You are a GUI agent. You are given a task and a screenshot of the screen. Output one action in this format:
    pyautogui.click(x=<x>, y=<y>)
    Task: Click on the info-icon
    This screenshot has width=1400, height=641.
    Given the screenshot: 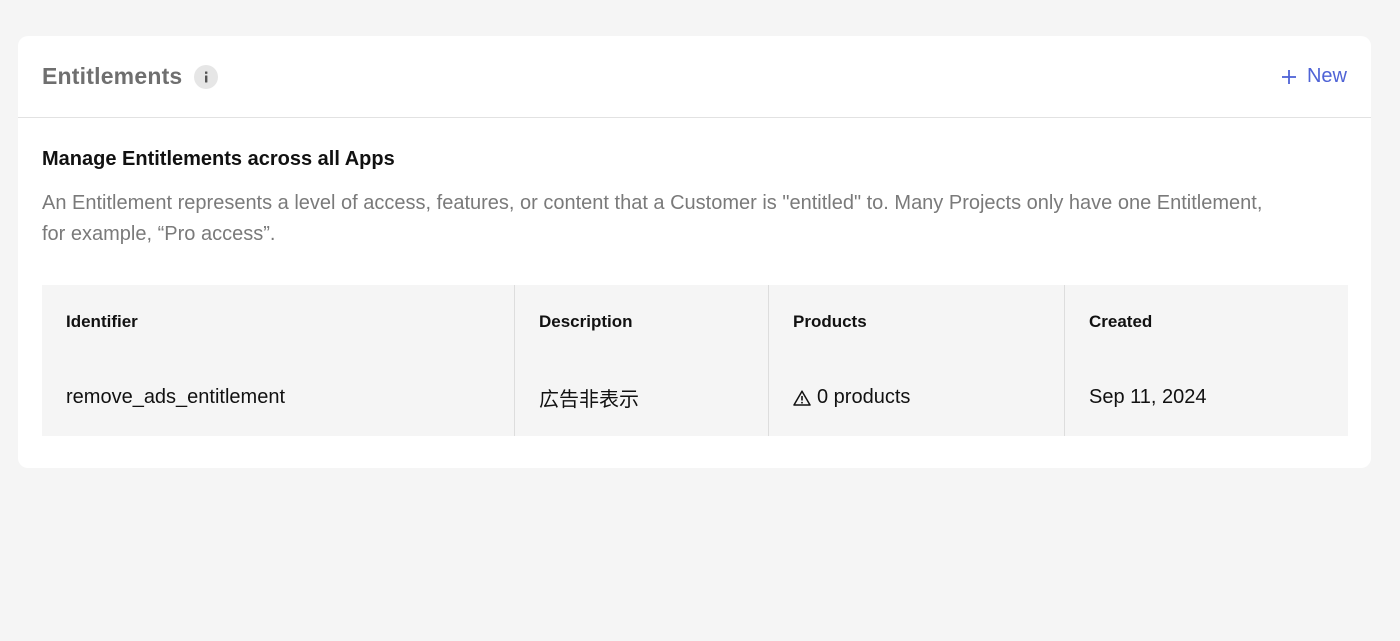 What is the action you would take?
    pyautogui.click(x=206, y=76)
    